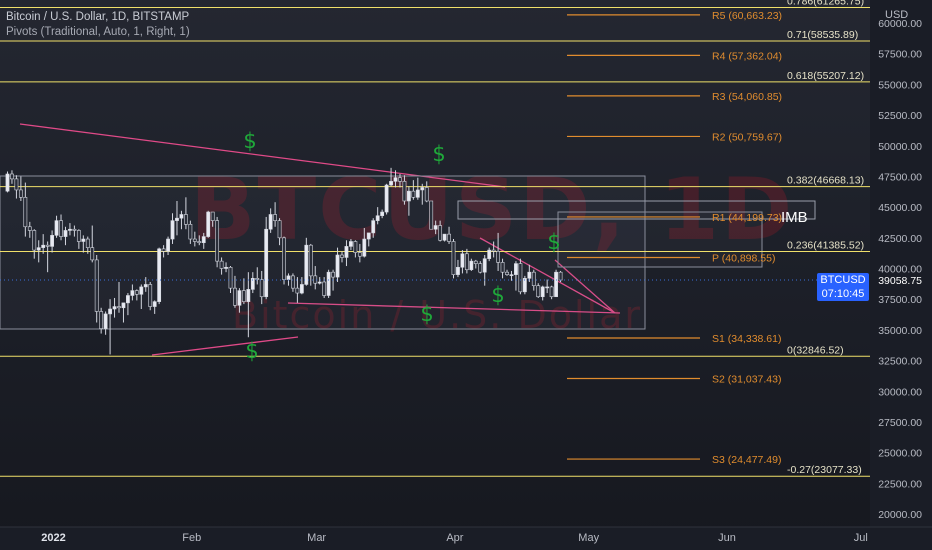 Image resolution: width=932 pixels, height=550 pixels. Describe the element at coordinates (747, 137) in the screenshot. I see `pivot-level-label: R2 (50,759.67)` at that location.